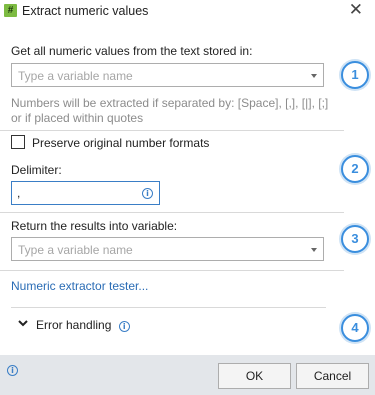 This screenshot has width=375, height=395. I want to click on delimiter-value: ,, so click(19, 193).